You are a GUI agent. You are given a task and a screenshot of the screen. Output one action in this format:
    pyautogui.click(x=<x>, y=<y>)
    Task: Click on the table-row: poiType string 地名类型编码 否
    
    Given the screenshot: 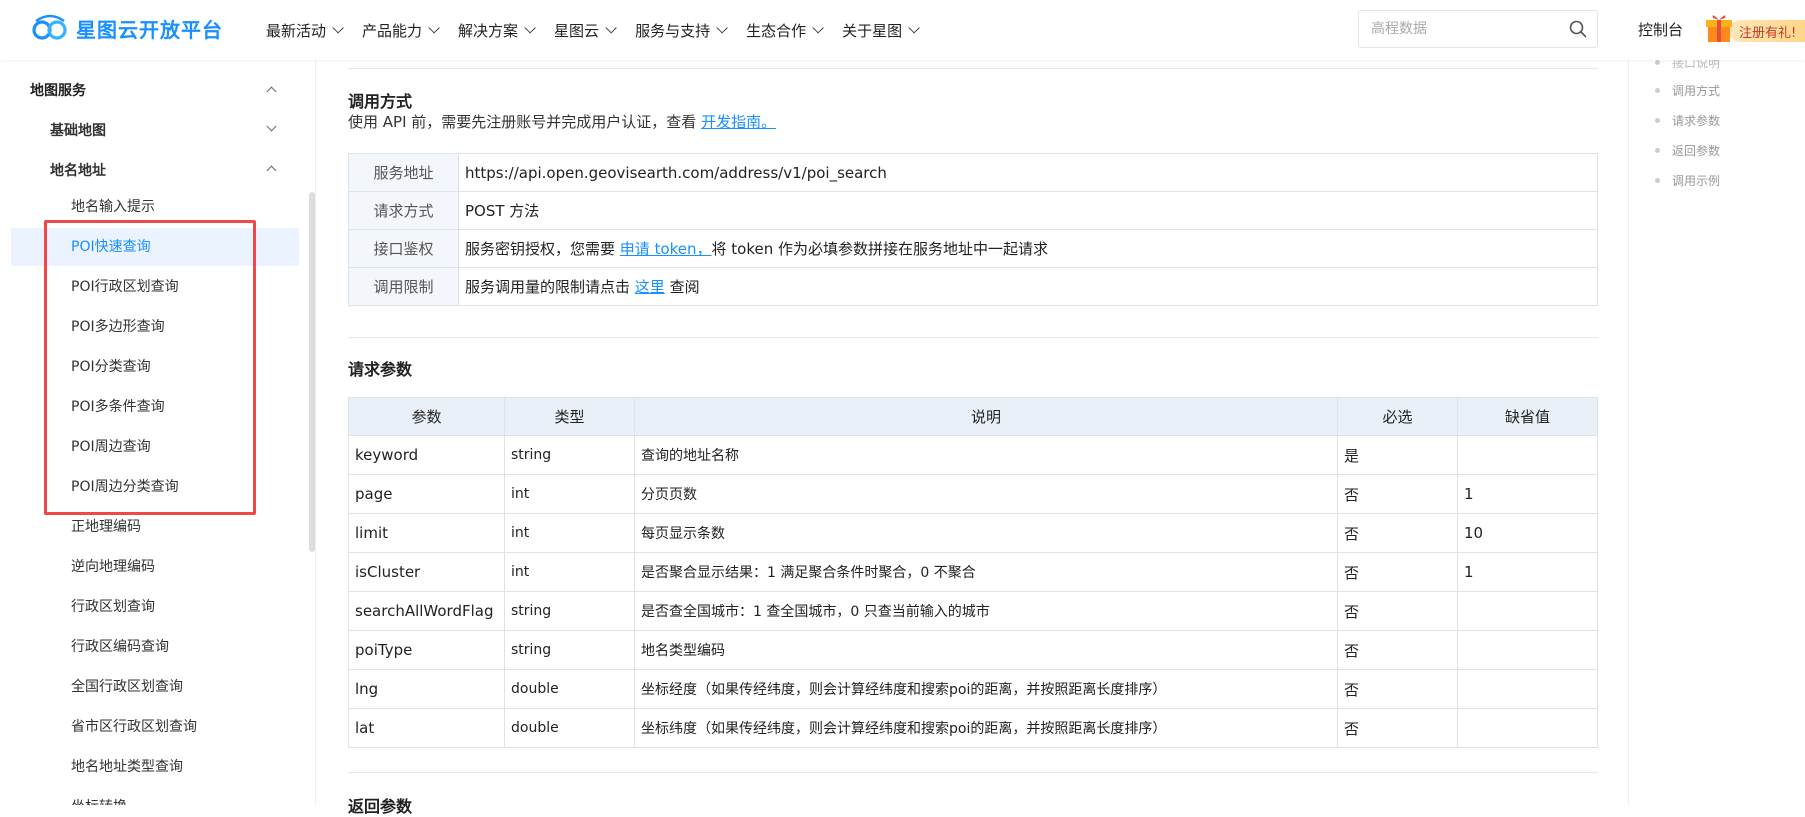 What is the action you would take?
    pyautogui.click(x=973, y=650)
    